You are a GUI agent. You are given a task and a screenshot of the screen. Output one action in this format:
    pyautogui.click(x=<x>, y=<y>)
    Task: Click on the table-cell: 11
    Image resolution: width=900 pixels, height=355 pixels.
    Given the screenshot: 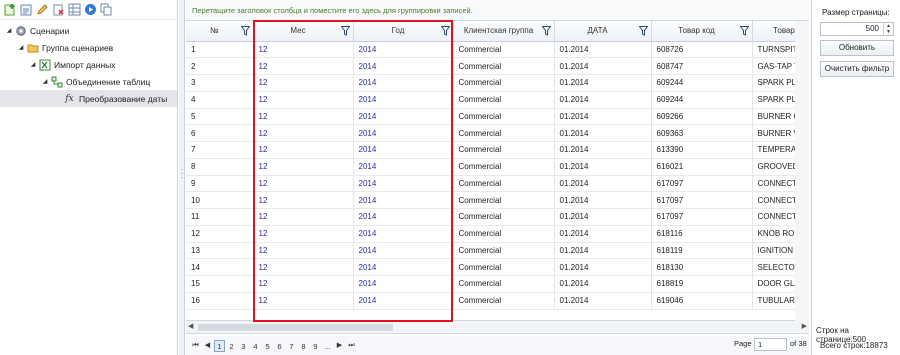 What is the action you would take?
    pyautogui.click(x=220, y=217)
    